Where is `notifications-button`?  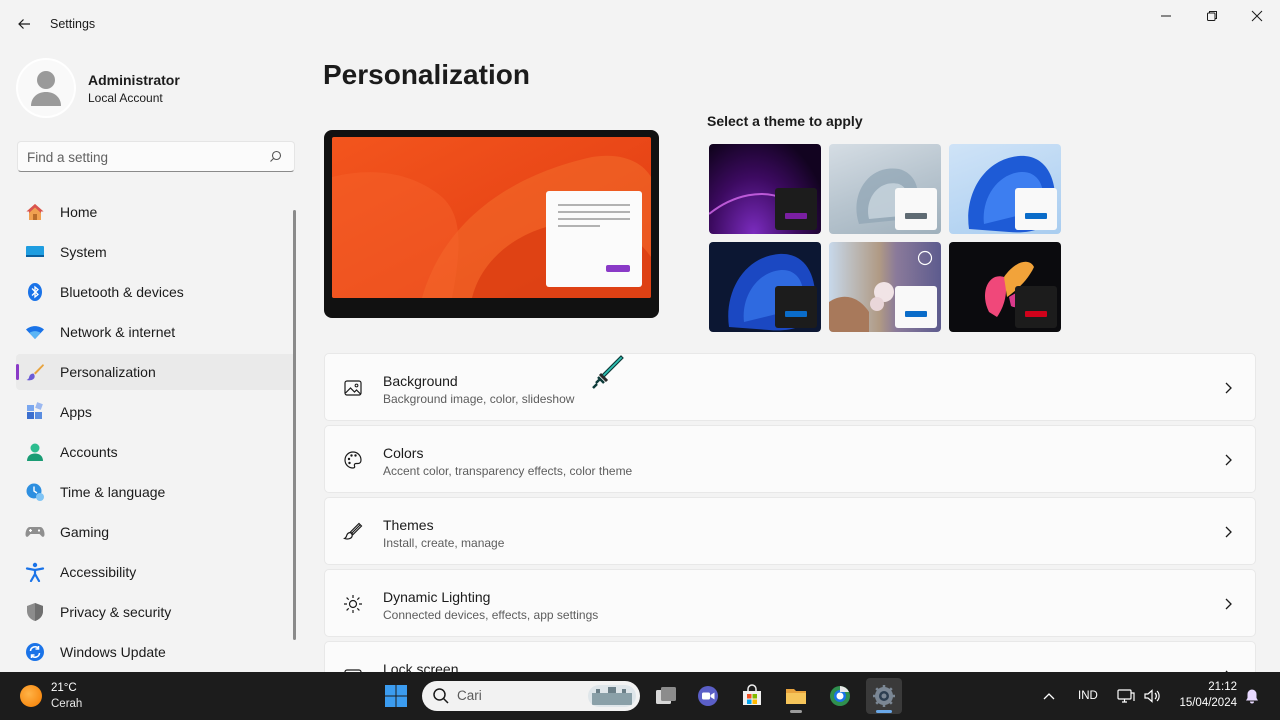 notifications-button is located at coordinates (1252, 696).